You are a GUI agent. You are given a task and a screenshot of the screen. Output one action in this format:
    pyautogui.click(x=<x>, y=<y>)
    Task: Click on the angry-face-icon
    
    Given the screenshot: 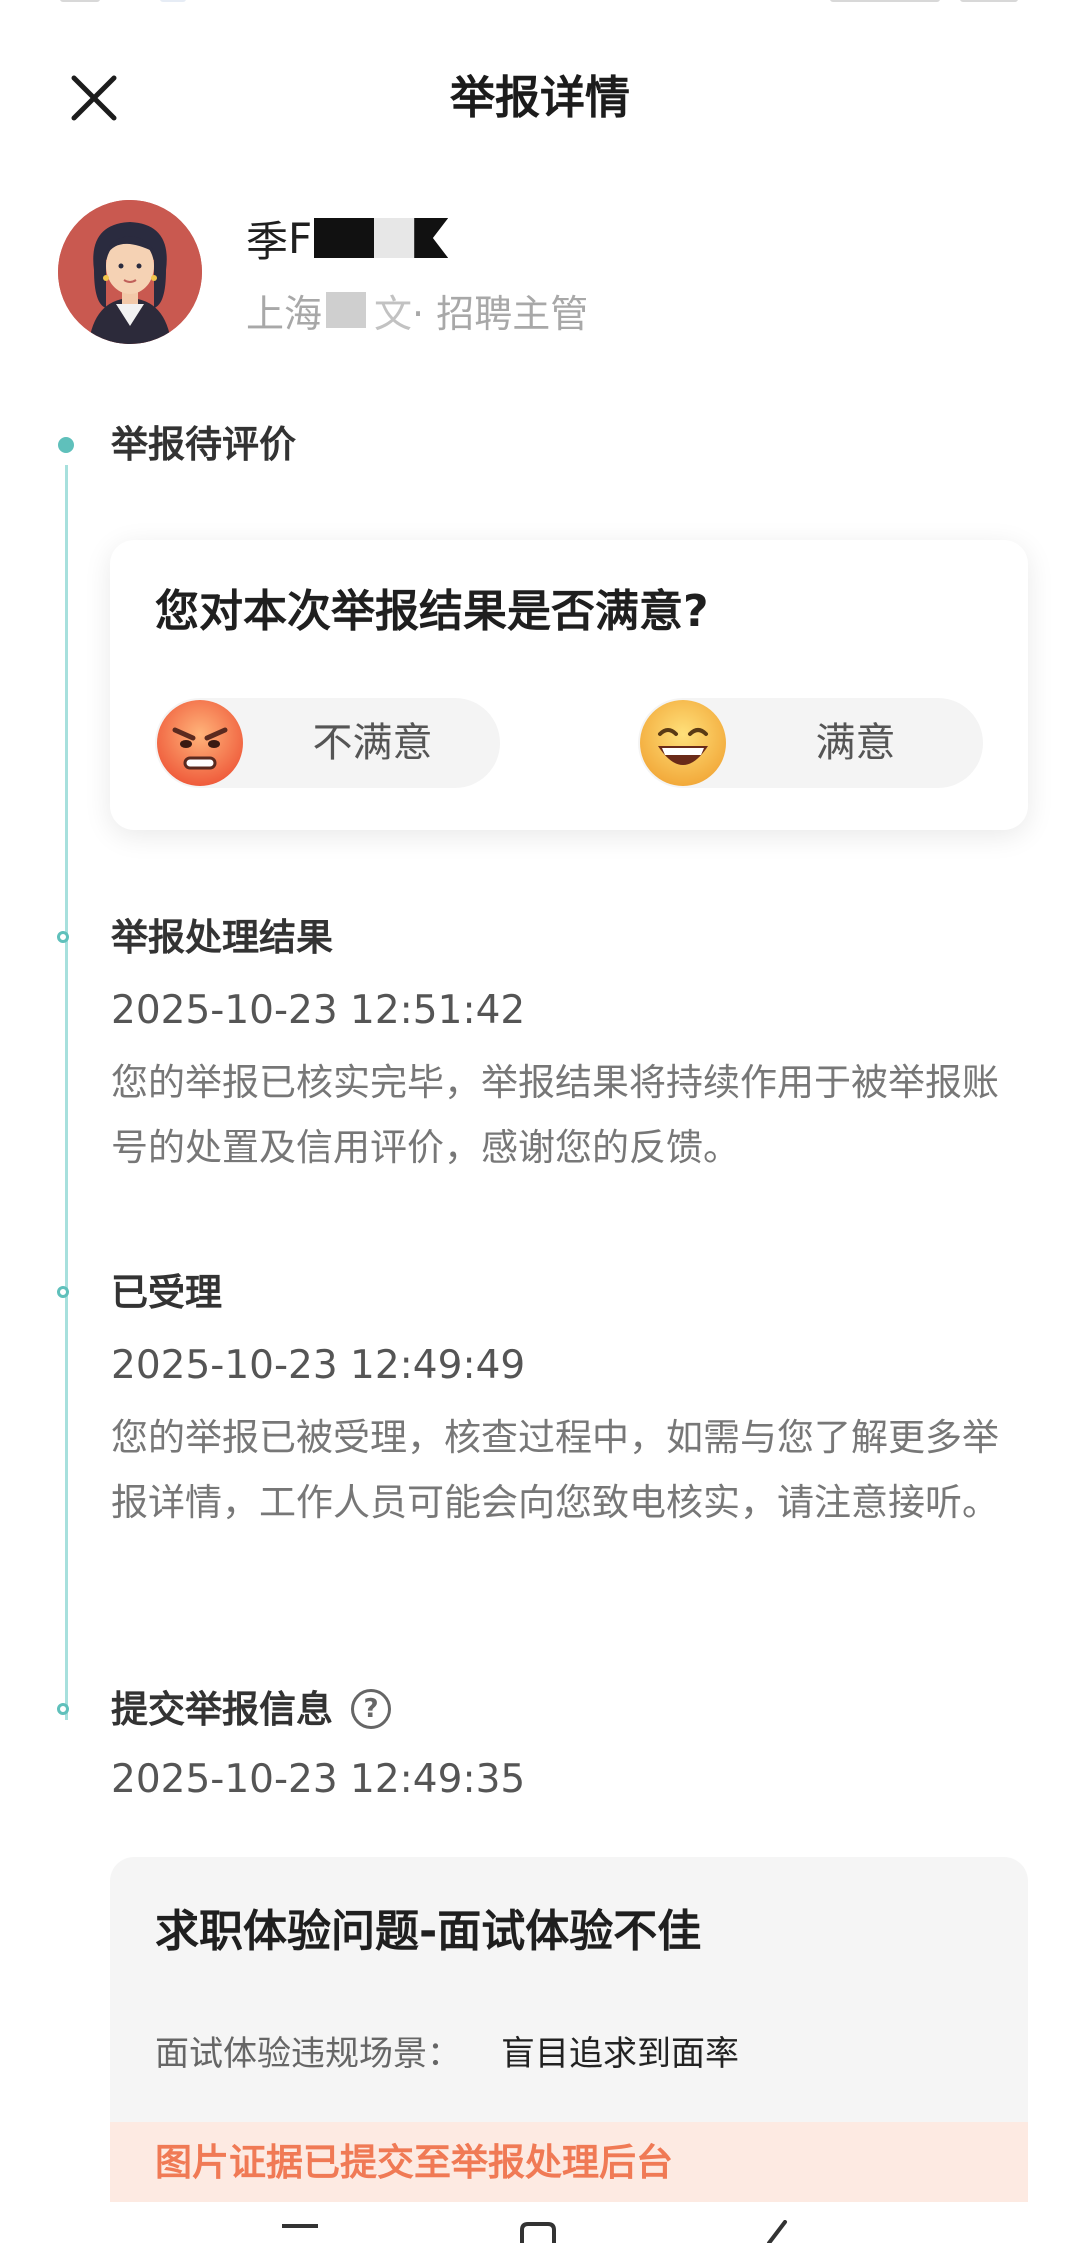 What is the action you would take?
    pyautogui.click(x=200, y=743)
    